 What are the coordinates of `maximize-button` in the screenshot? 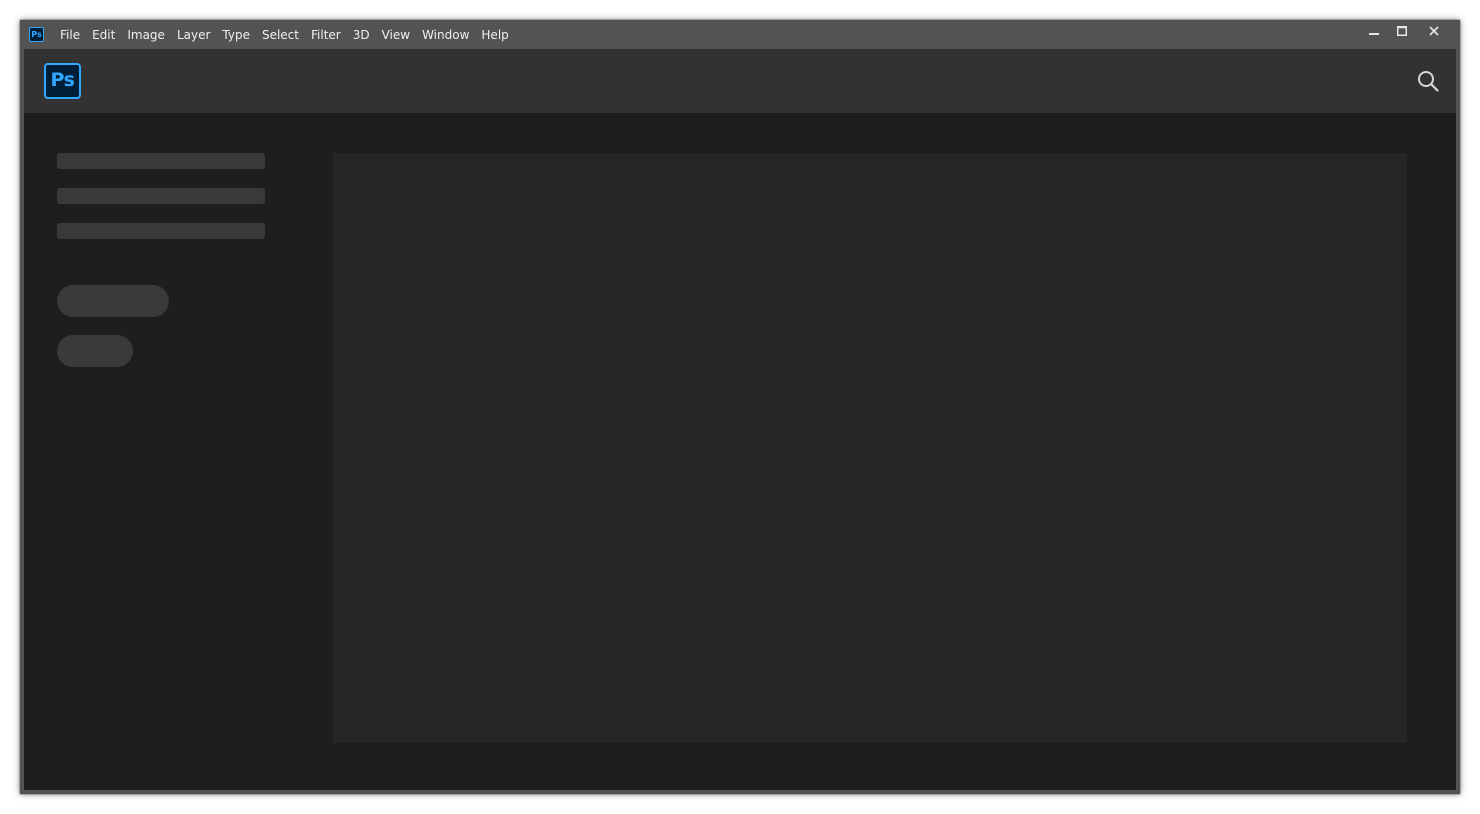 It's located at (1402, 31).